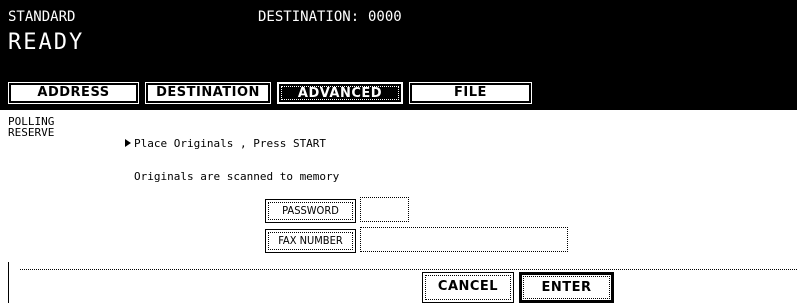 This screenshot has height=303, width=797. I want to click on enter-button: ENTER, so click(566, 287).